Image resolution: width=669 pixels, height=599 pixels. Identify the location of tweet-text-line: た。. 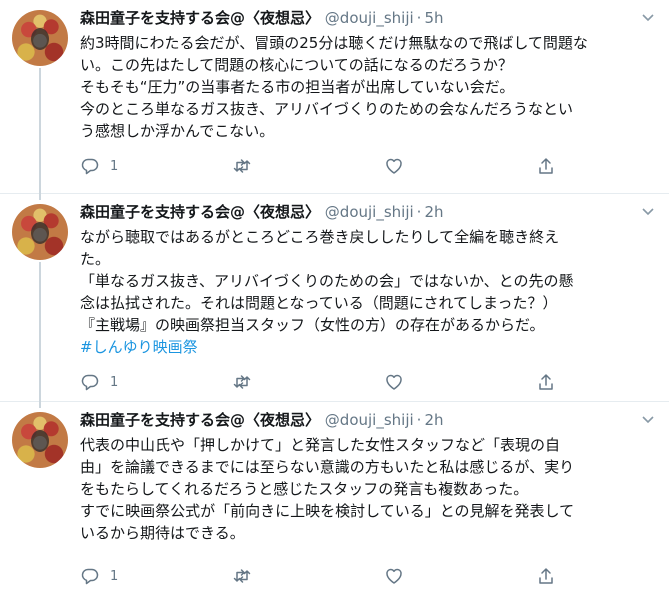
(95, 259).